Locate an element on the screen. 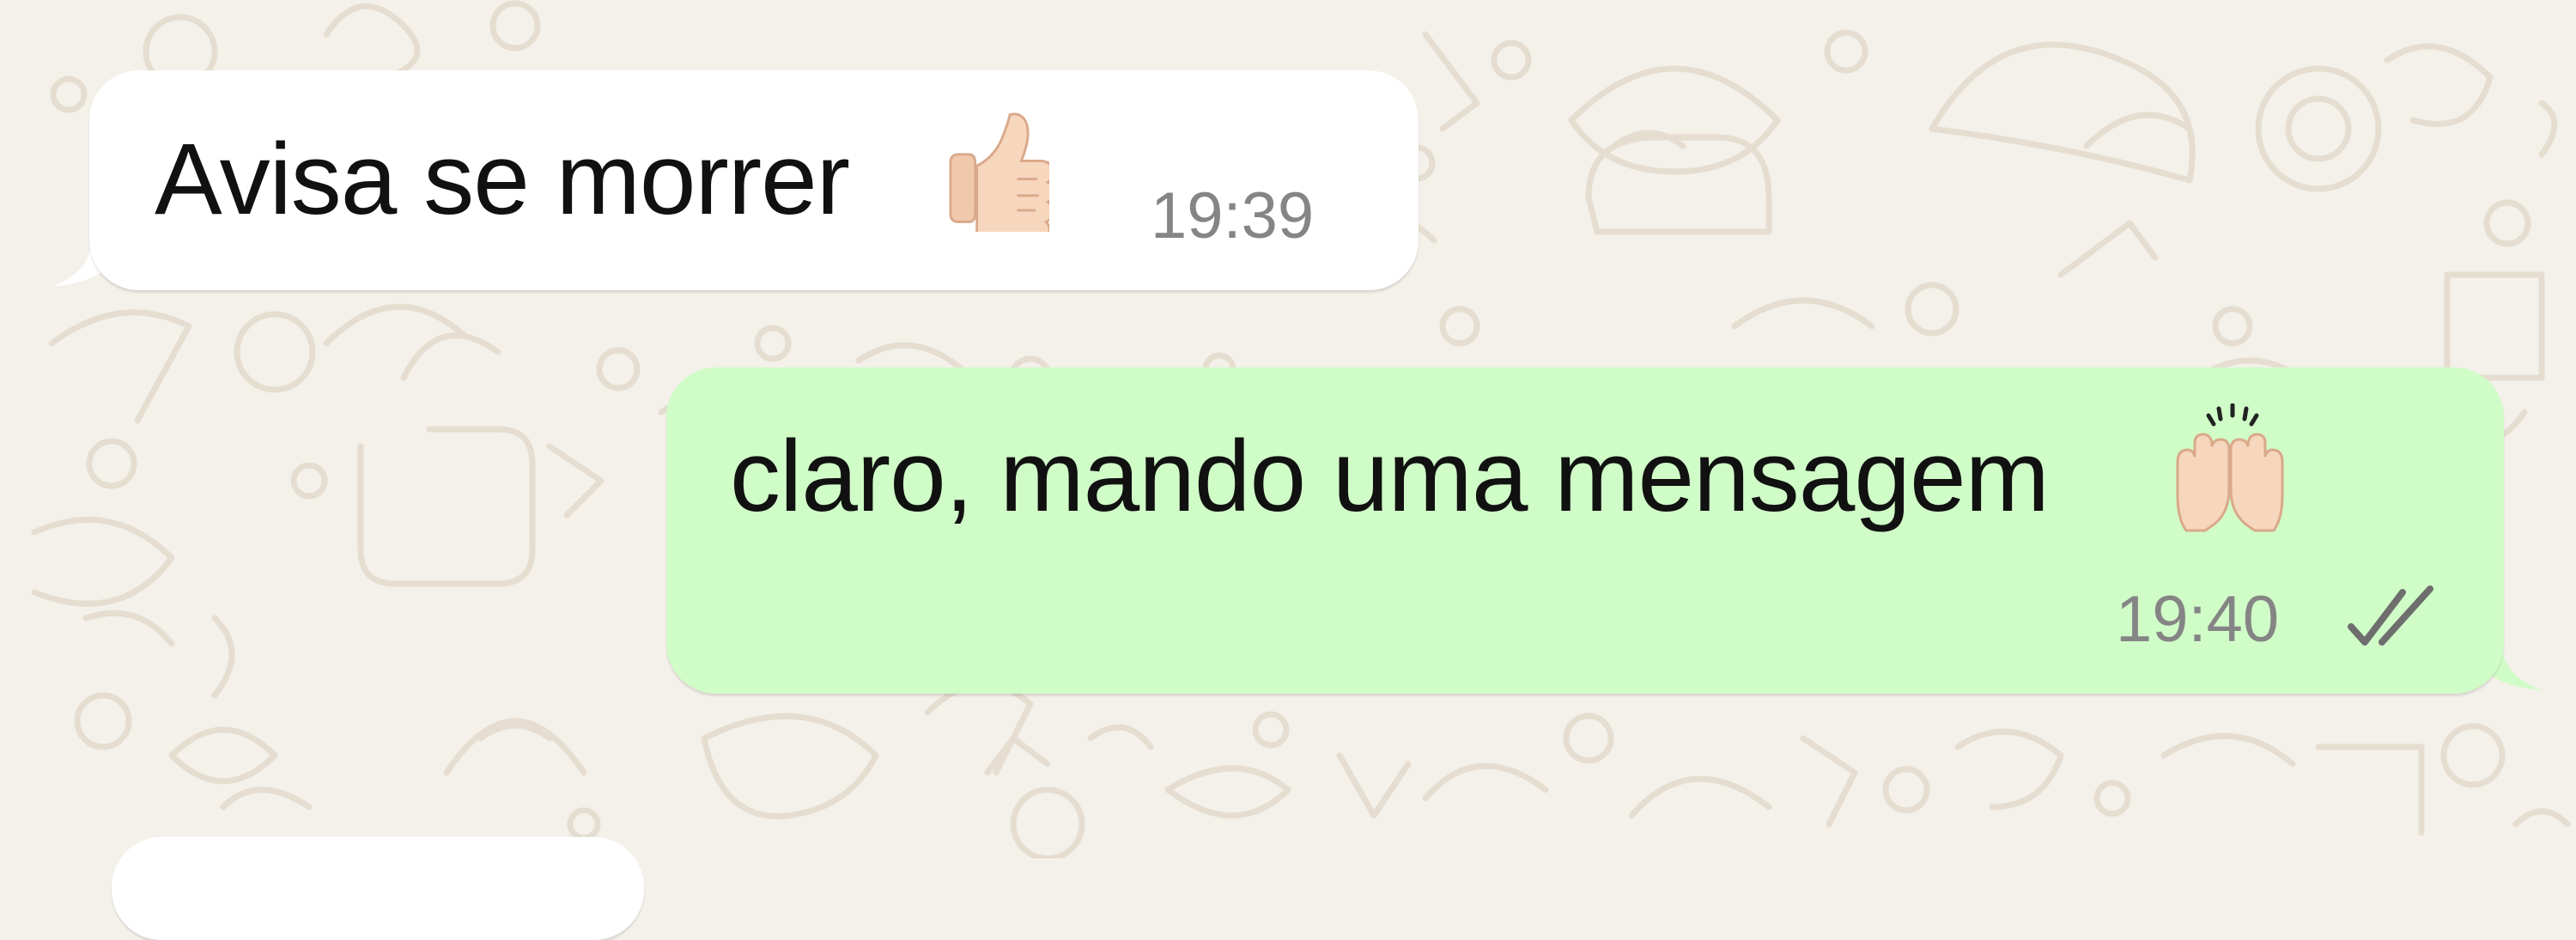  incoming-bubble: Avisa se morrer 19:39 is located at coordinates (754, 180).